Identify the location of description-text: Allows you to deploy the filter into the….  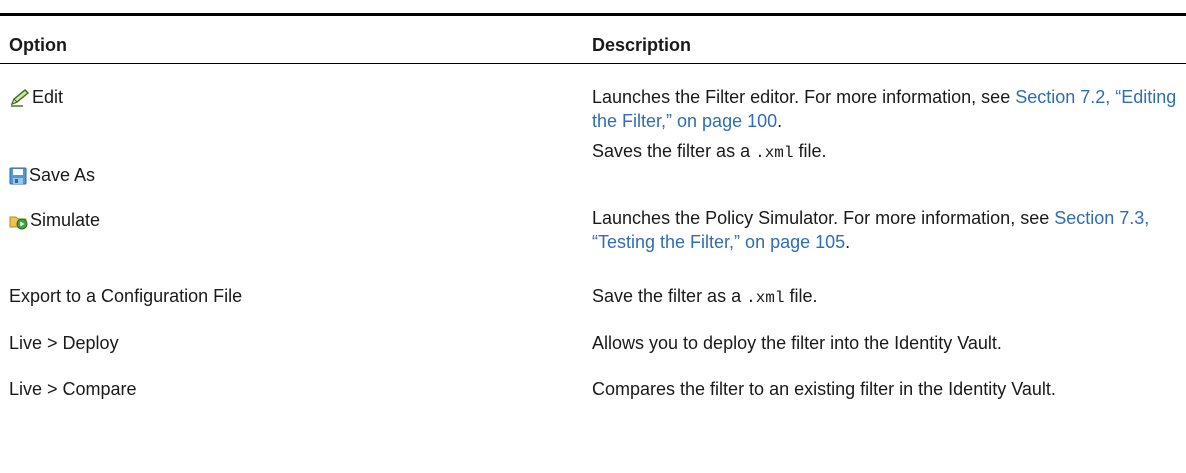
(797, 343).